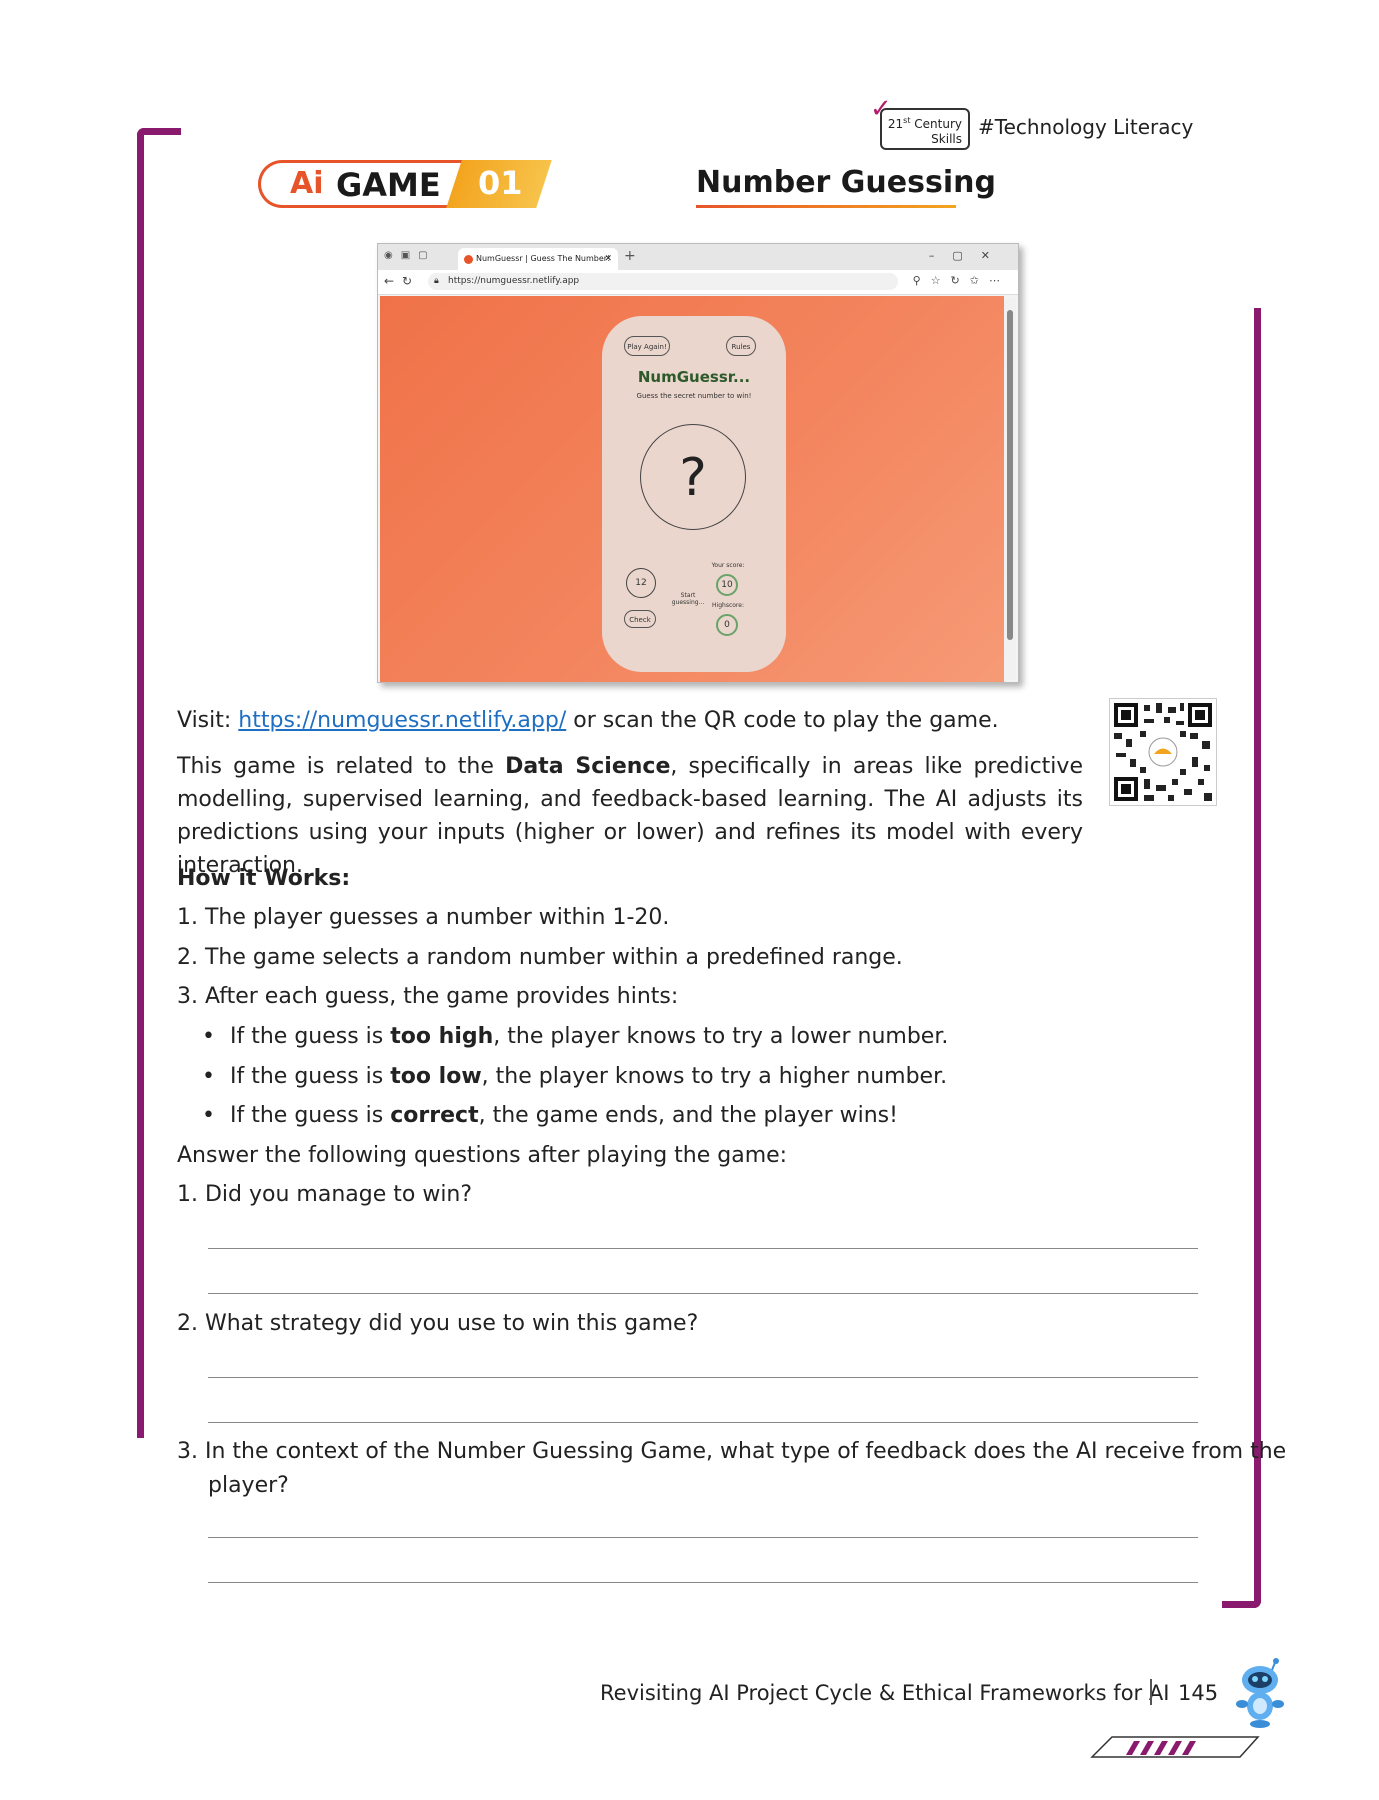 The image size is (1379, 1800). I want to click on badge-number: 01, so click(500, 183).